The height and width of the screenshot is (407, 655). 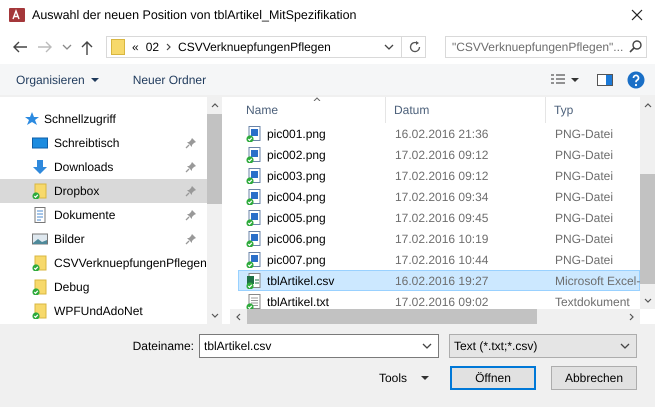 What do you see at coordinates (103, 167) in the screenshot?
I see `sidebar-item: Downloads` at bounding box center [103, 167].